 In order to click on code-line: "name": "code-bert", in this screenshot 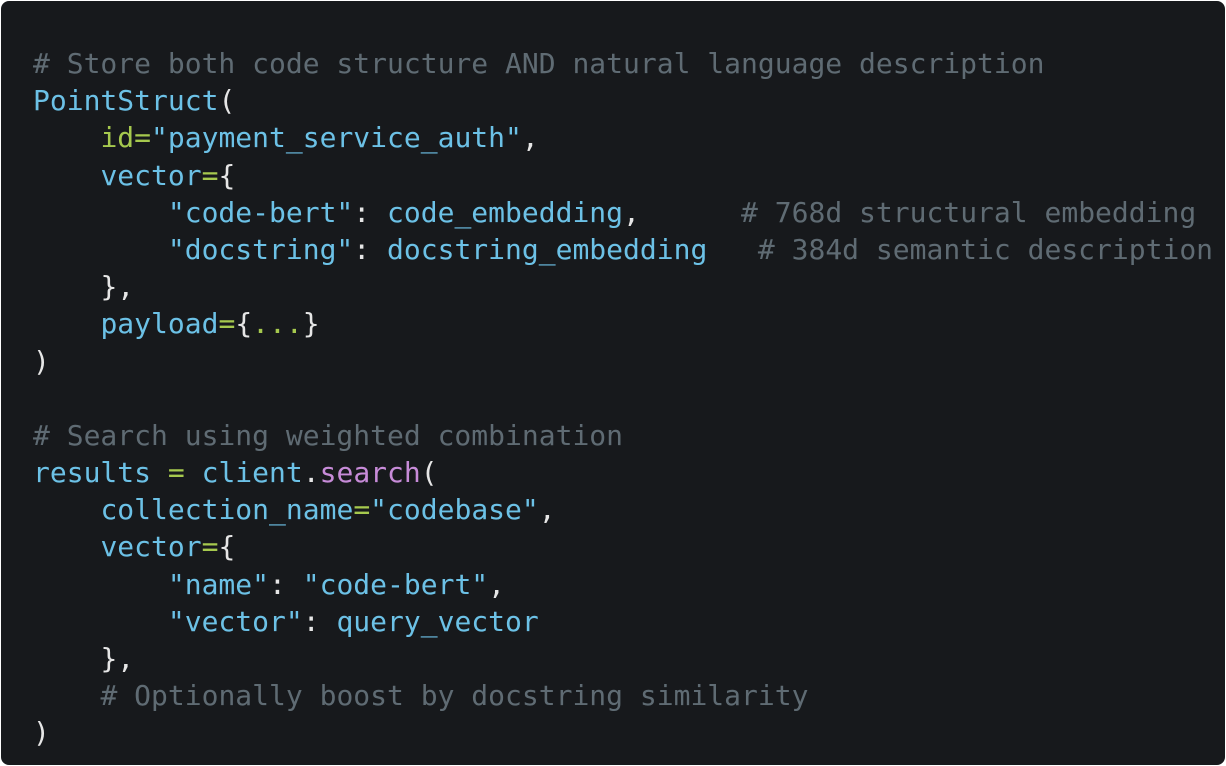, I will do `click(629, 584)`.